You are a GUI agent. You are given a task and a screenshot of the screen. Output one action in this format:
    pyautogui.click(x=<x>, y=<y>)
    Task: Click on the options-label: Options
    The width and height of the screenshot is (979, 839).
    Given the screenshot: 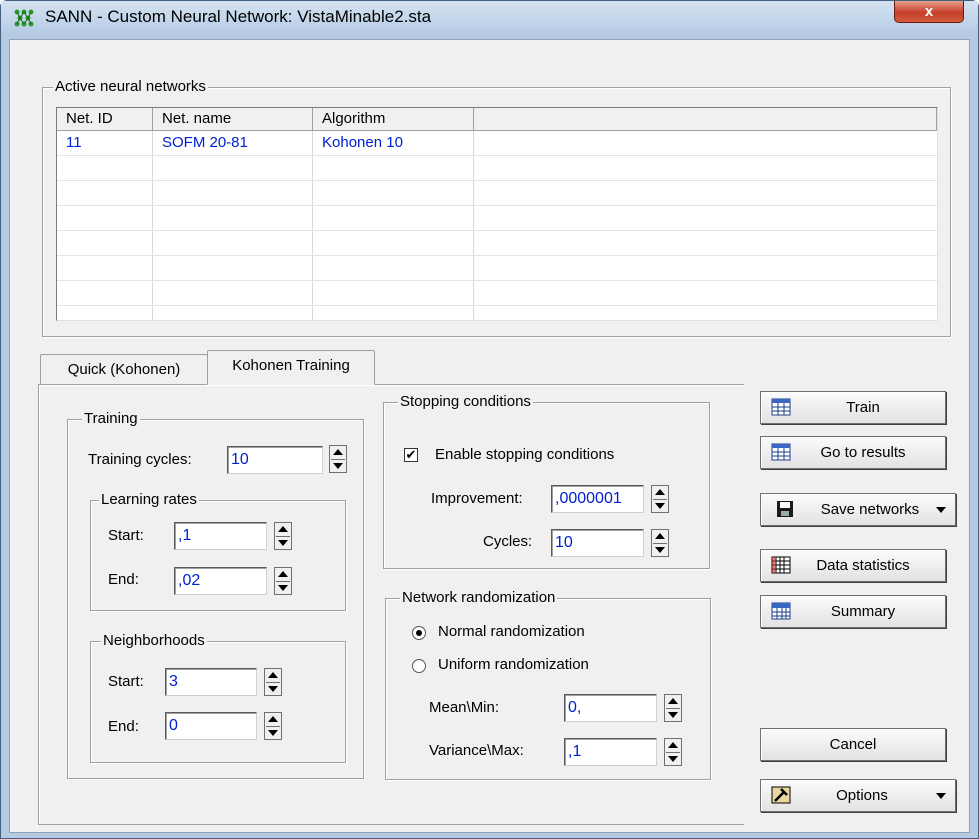 What is the action you would take?
    pyautogui.click(x=862, y=795)
    